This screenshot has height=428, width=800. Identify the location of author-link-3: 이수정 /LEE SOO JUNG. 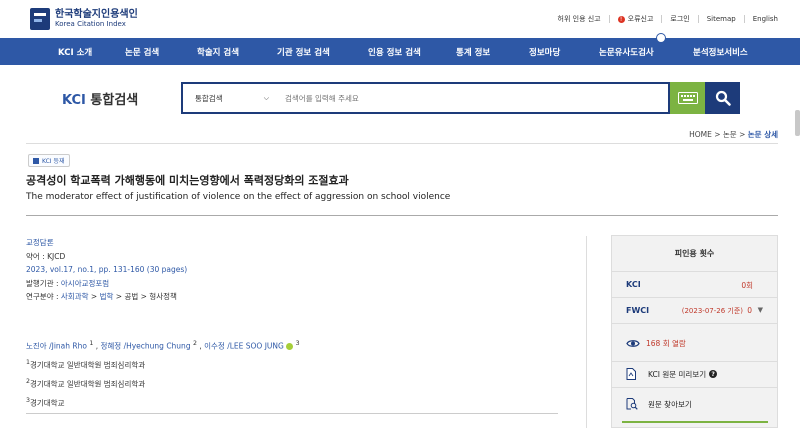
(244, 346).